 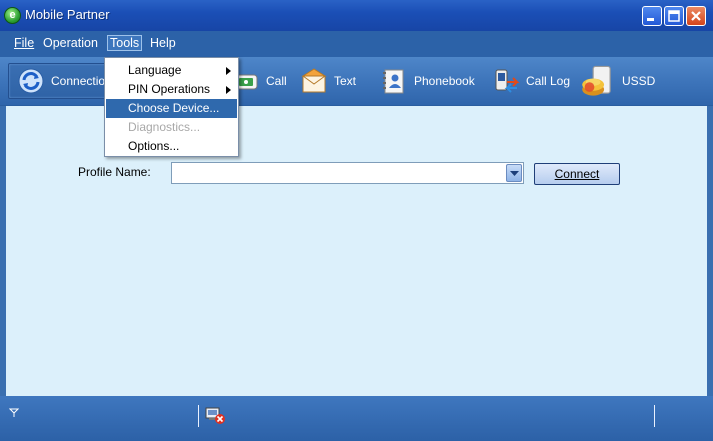 What do you see at coordinates (12, 15) in the screenshot?
I see `mobile-partner-logo-icon: e` at bounding box center [12, 15].